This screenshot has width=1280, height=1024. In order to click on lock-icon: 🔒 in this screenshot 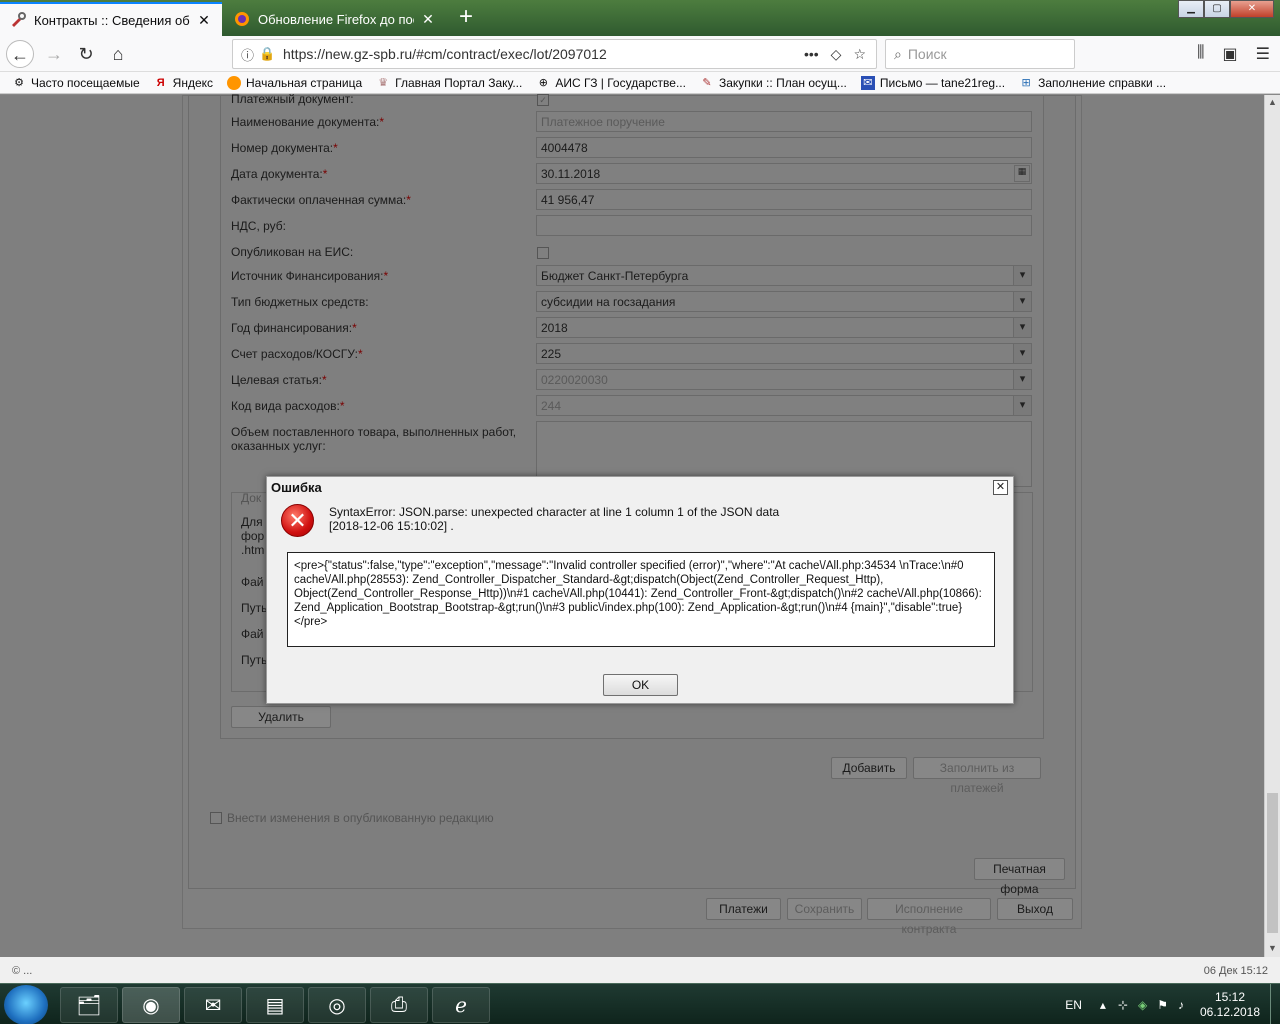, I will do `click(267, 53)`.